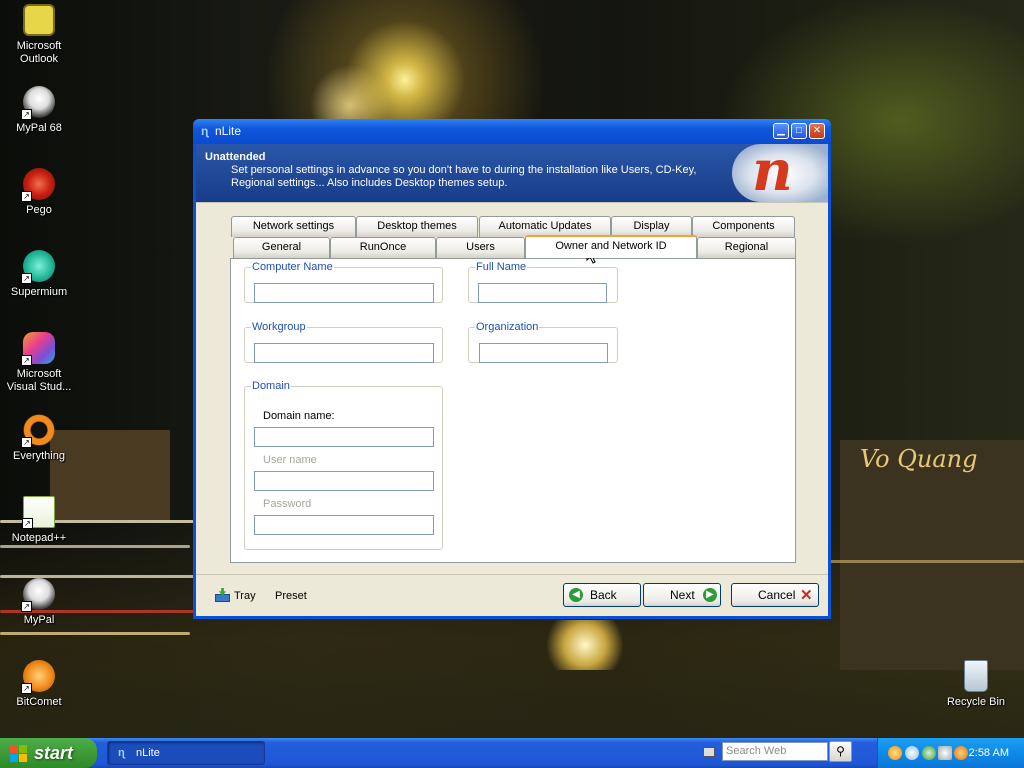 This screenshot has height=768, width=1024. I want to click on taskbar-item-nlite: ɳ nLite, so click(186, 753).